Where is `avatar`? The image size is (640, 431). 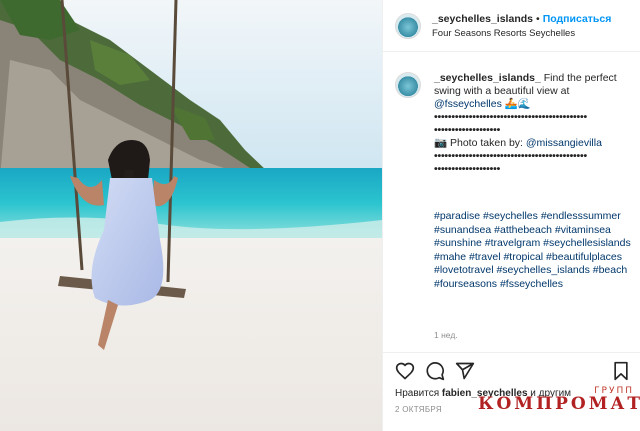
avatar is located at coordinates (408, 26).